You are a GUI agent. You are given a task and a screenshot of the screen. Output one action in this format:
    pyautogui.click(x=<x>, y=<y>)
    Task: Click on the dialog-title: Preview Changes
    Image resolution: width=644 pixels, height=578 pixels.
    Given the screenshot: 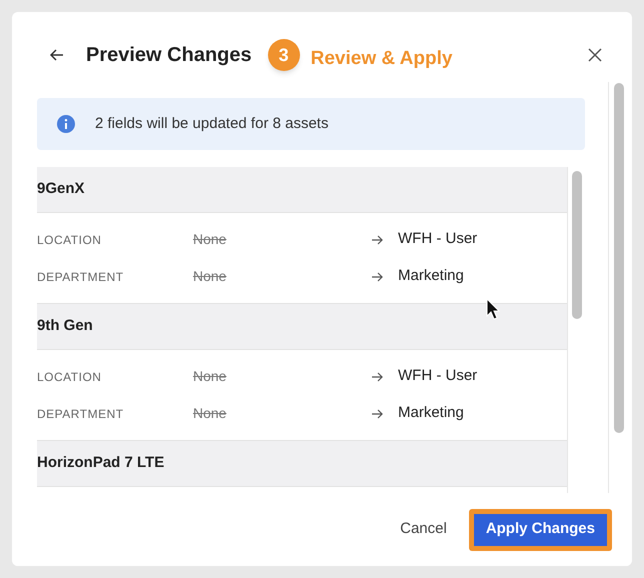 What is the action you would take?
    pyautogui.click(x=169, y=55)
    